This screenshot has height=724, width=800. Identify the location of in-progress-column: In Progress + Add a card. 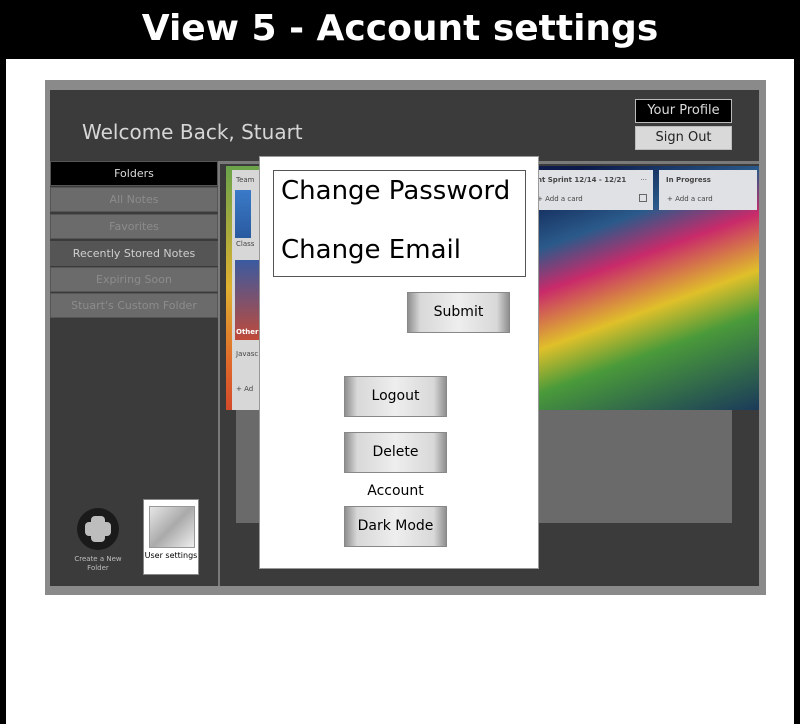
(708, 190).